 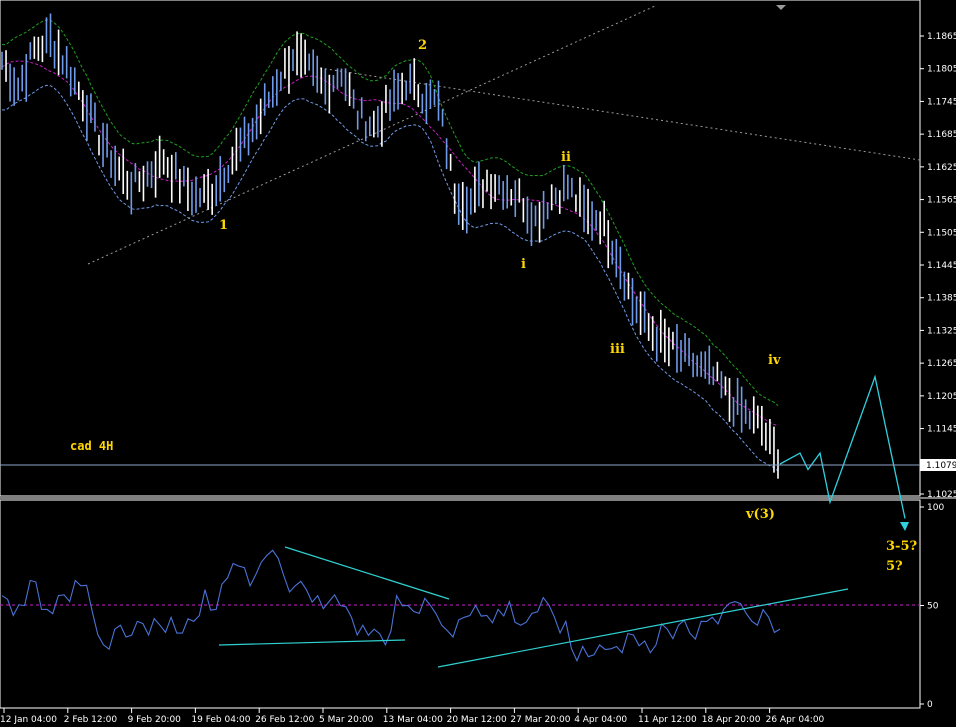 What do you see at coordinates (941, 397) in the screenshot?
I see `price-tick-label: 1.1205` at bounding box center [941, 397].